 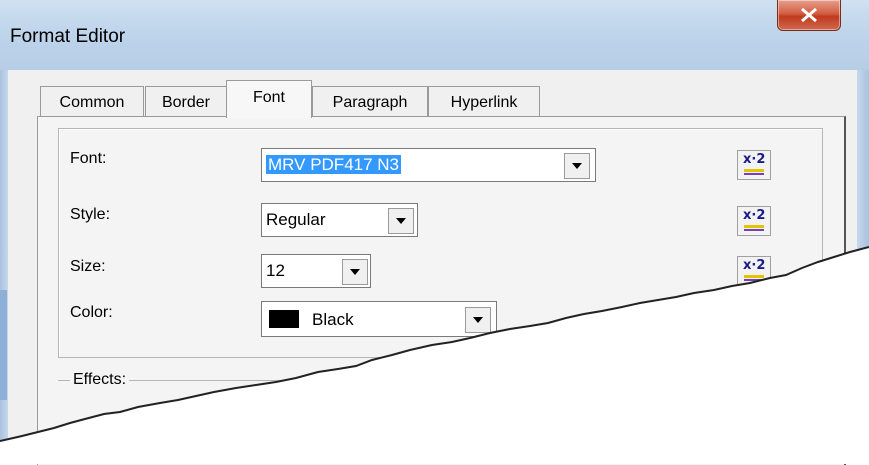 I want to click on tab-common: Common, so click(x=92, y=102).